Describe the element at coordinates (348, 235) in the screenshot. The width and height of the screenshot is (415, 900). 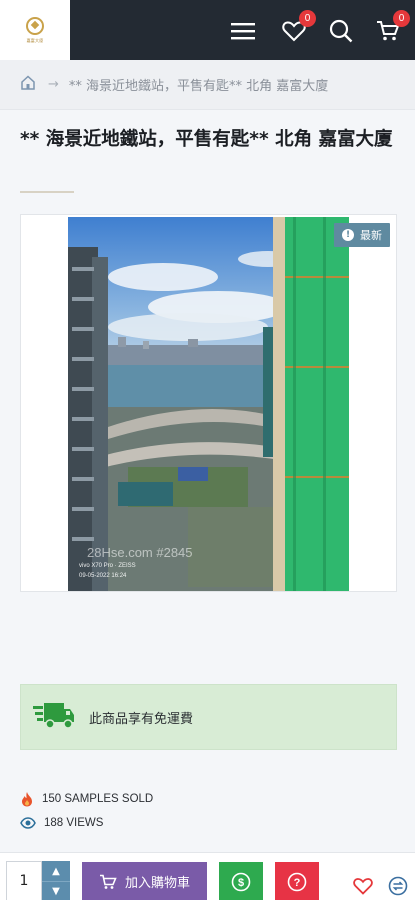
I see `info-icon: !` at that location.